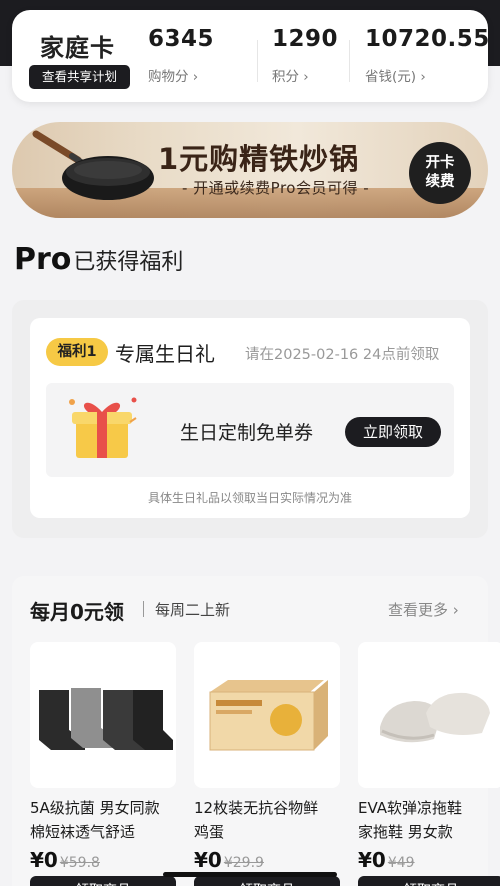 This screenshot has height=886, width=500. What do you see at coordinates (395, 75) in the screenshot?
I see `savings-label: 省钱(元) ›` at bounding box center [395, 75].